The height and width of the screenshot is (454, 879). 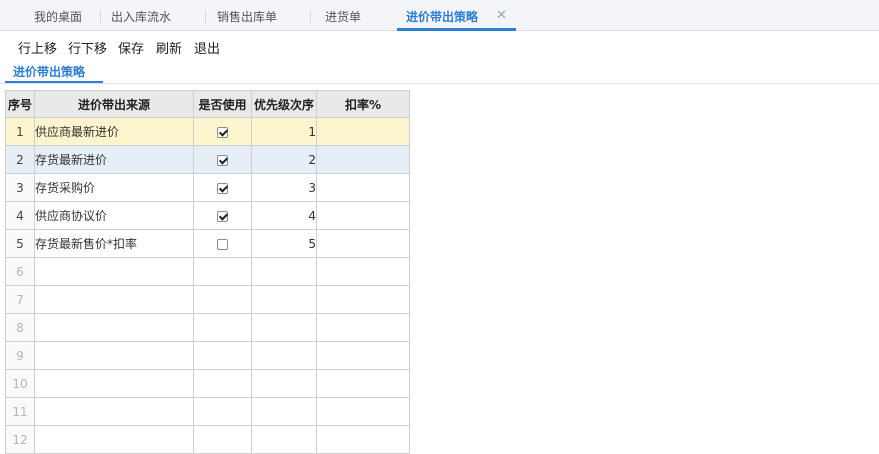 I want to click on exit-button: 退出, so click(x=207, y=47).